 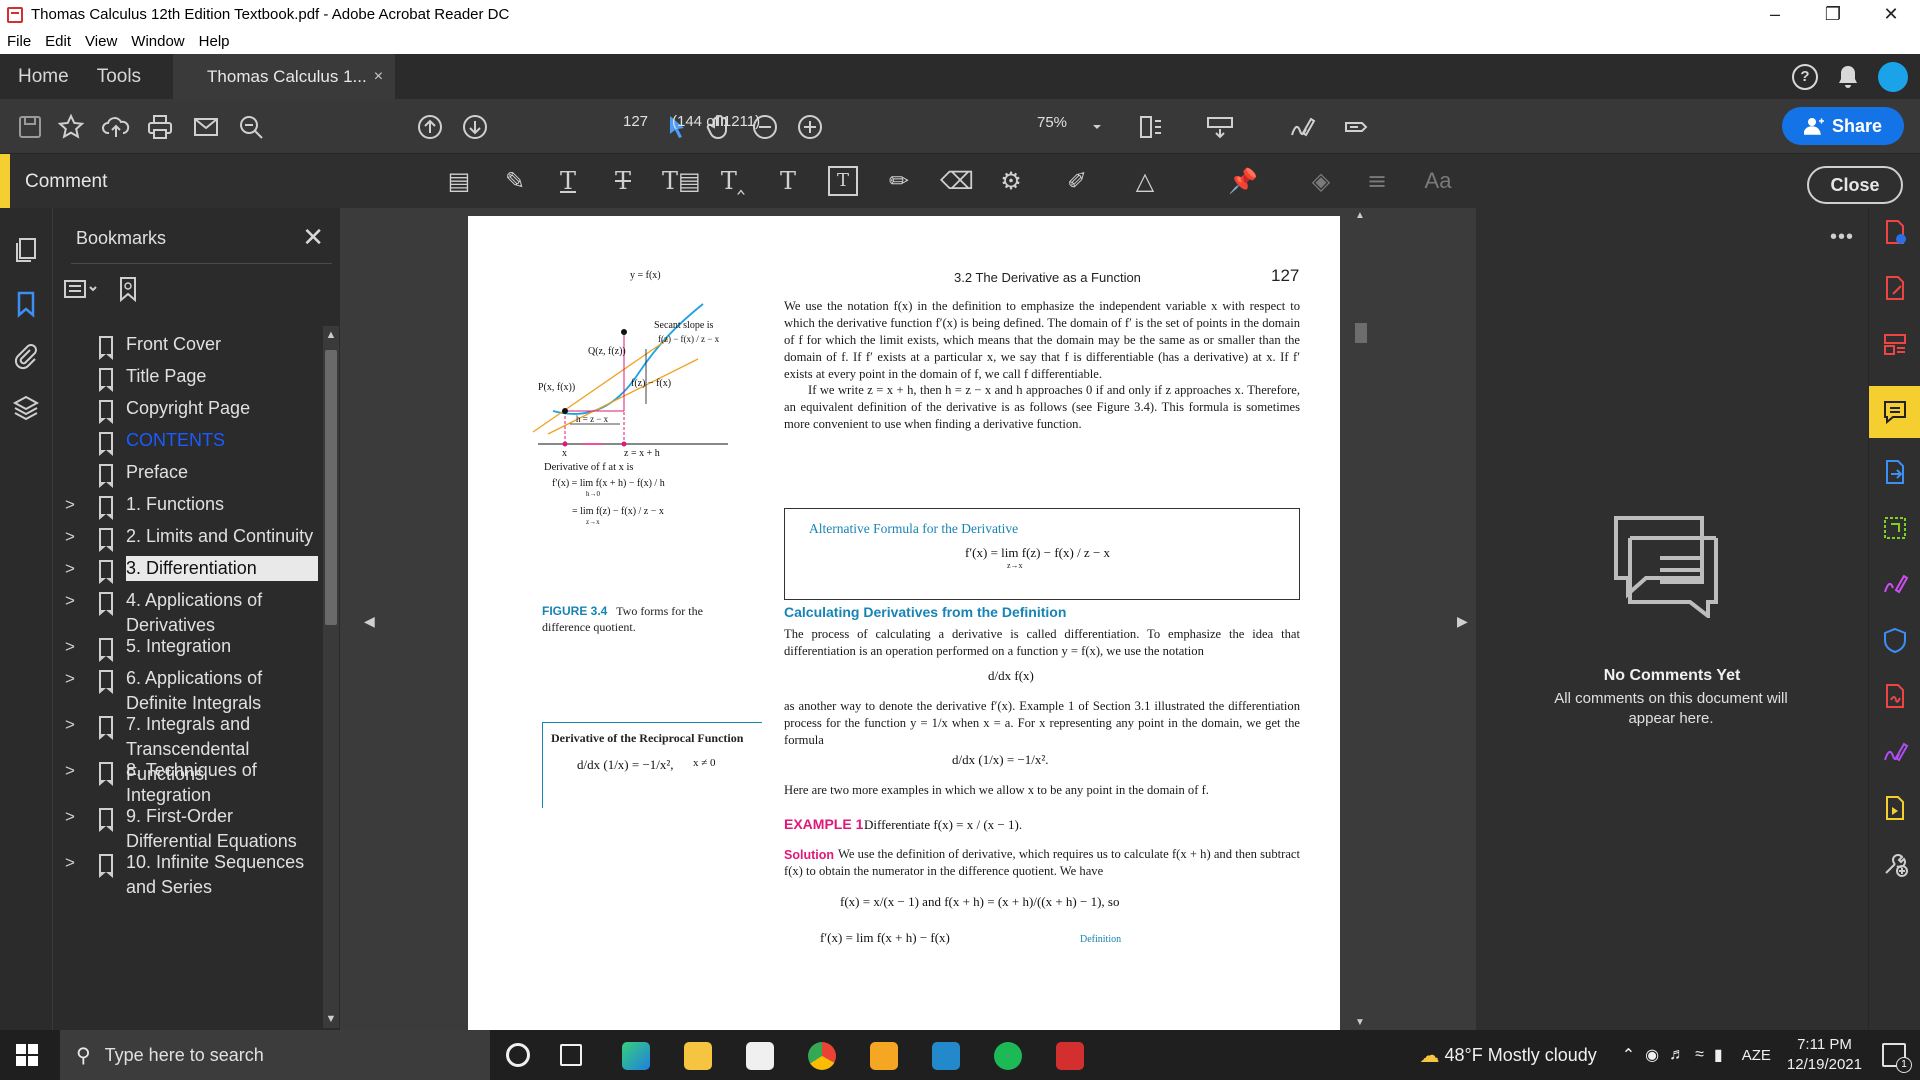 What do you see at coordinates (157, 41) in the screenshot?
I see `menu-window: Window` at bounding box center [157, 41].